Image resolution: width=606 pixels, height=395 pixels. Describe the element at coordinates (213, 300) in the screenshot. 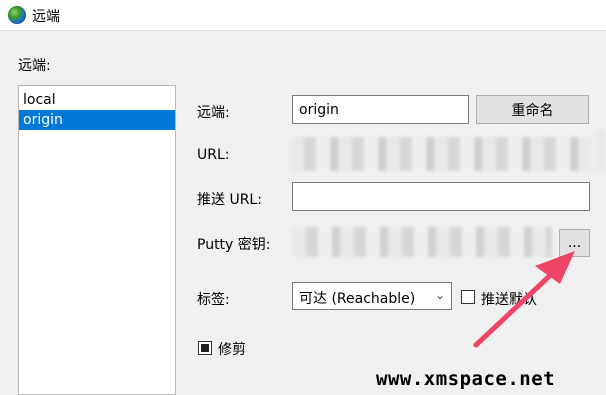

I see `tags-label: 标签:` at that location.